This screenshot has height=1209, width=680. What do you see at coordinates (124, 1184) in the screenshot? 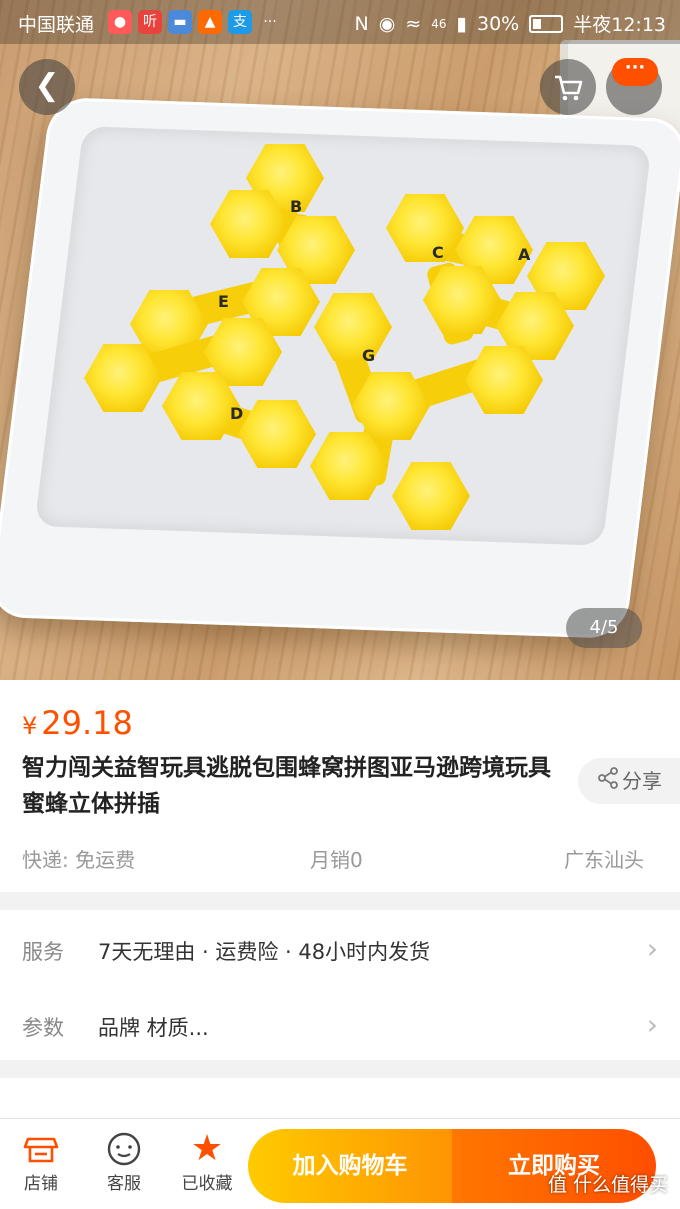
I see `service-label-bottom: 客服` at bounding box center [124, 1184].